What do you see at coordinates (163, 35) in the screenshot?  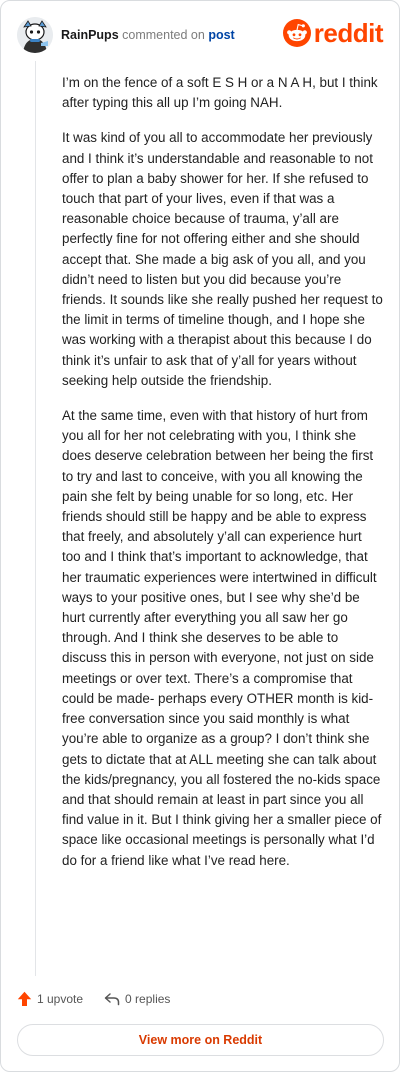 I see `commented-on-text: commented on` at bounding box center [163, 35].